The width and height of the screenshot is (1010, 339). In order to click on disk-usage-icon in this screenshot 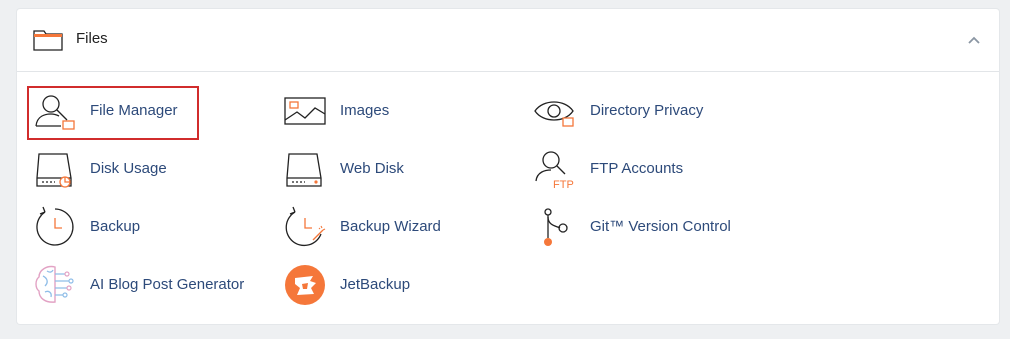, I will do `click(54, 170)`.